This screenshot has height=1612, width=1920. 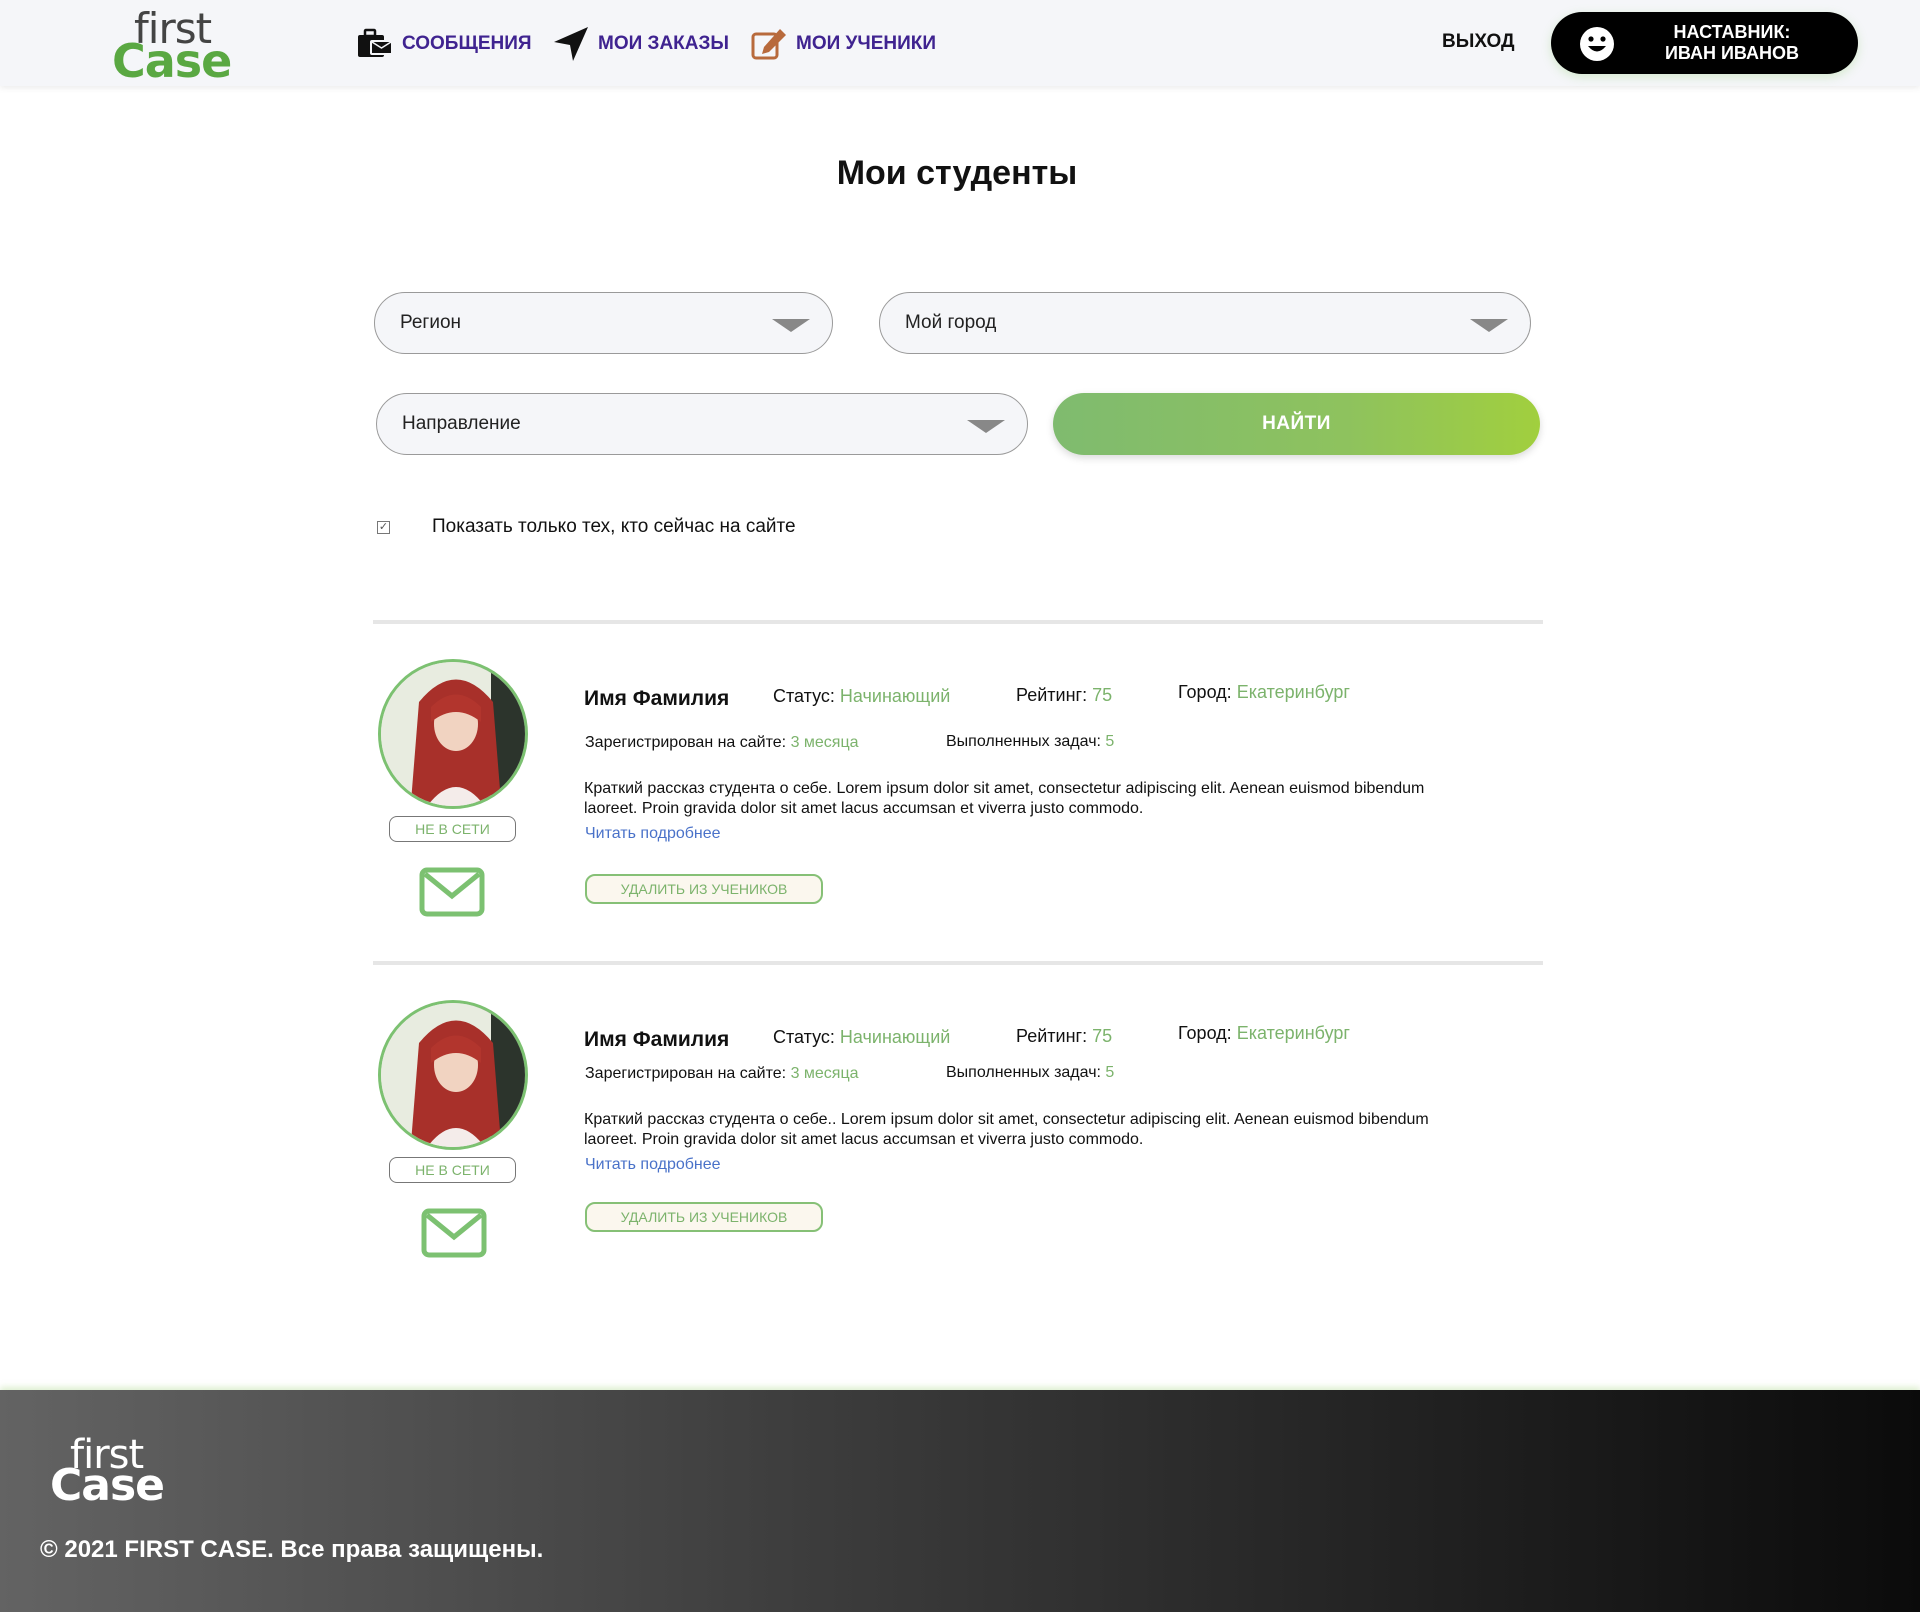 I want to click on nav-orders-label: МОИ ЗАКАЗЫ, so click(x=663, y=43).